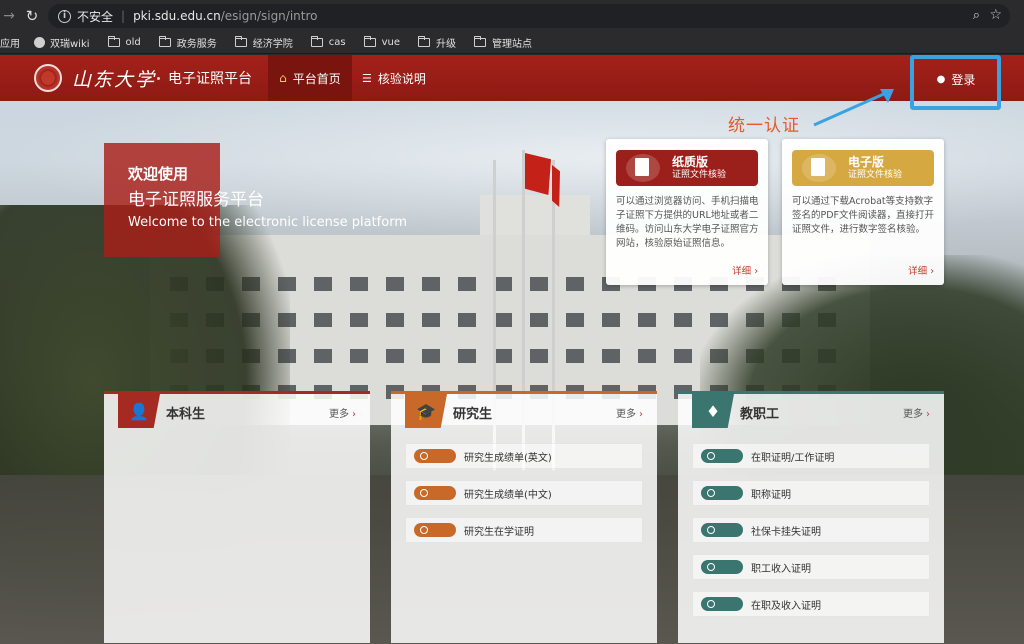  I want to click on bookmark-wiki: 双瑞wiki, so click(62, 42).